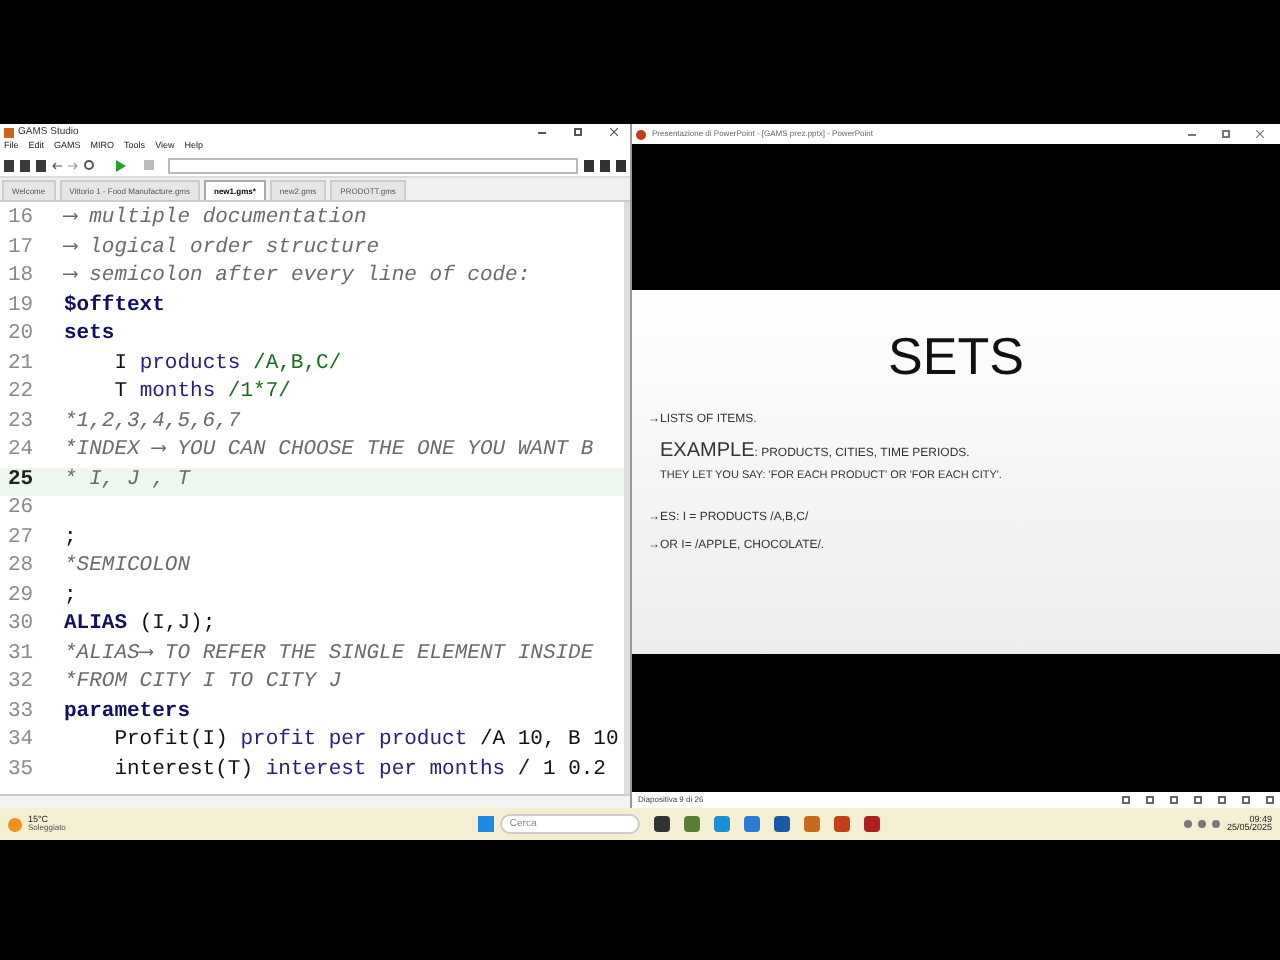 The height and width of the screenshot is (960, 1280). Describe the element at coordinates (113, 306) in the screenshot. I see `code-line: $offtext` at that location.